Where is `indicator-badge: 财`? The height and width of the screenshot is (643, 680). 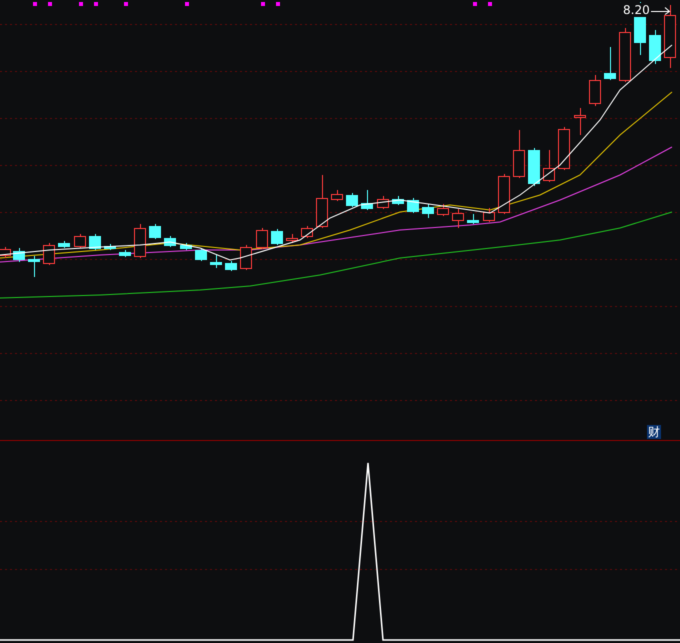
indicator-badge: 财 is located at coordinates (654, 432).